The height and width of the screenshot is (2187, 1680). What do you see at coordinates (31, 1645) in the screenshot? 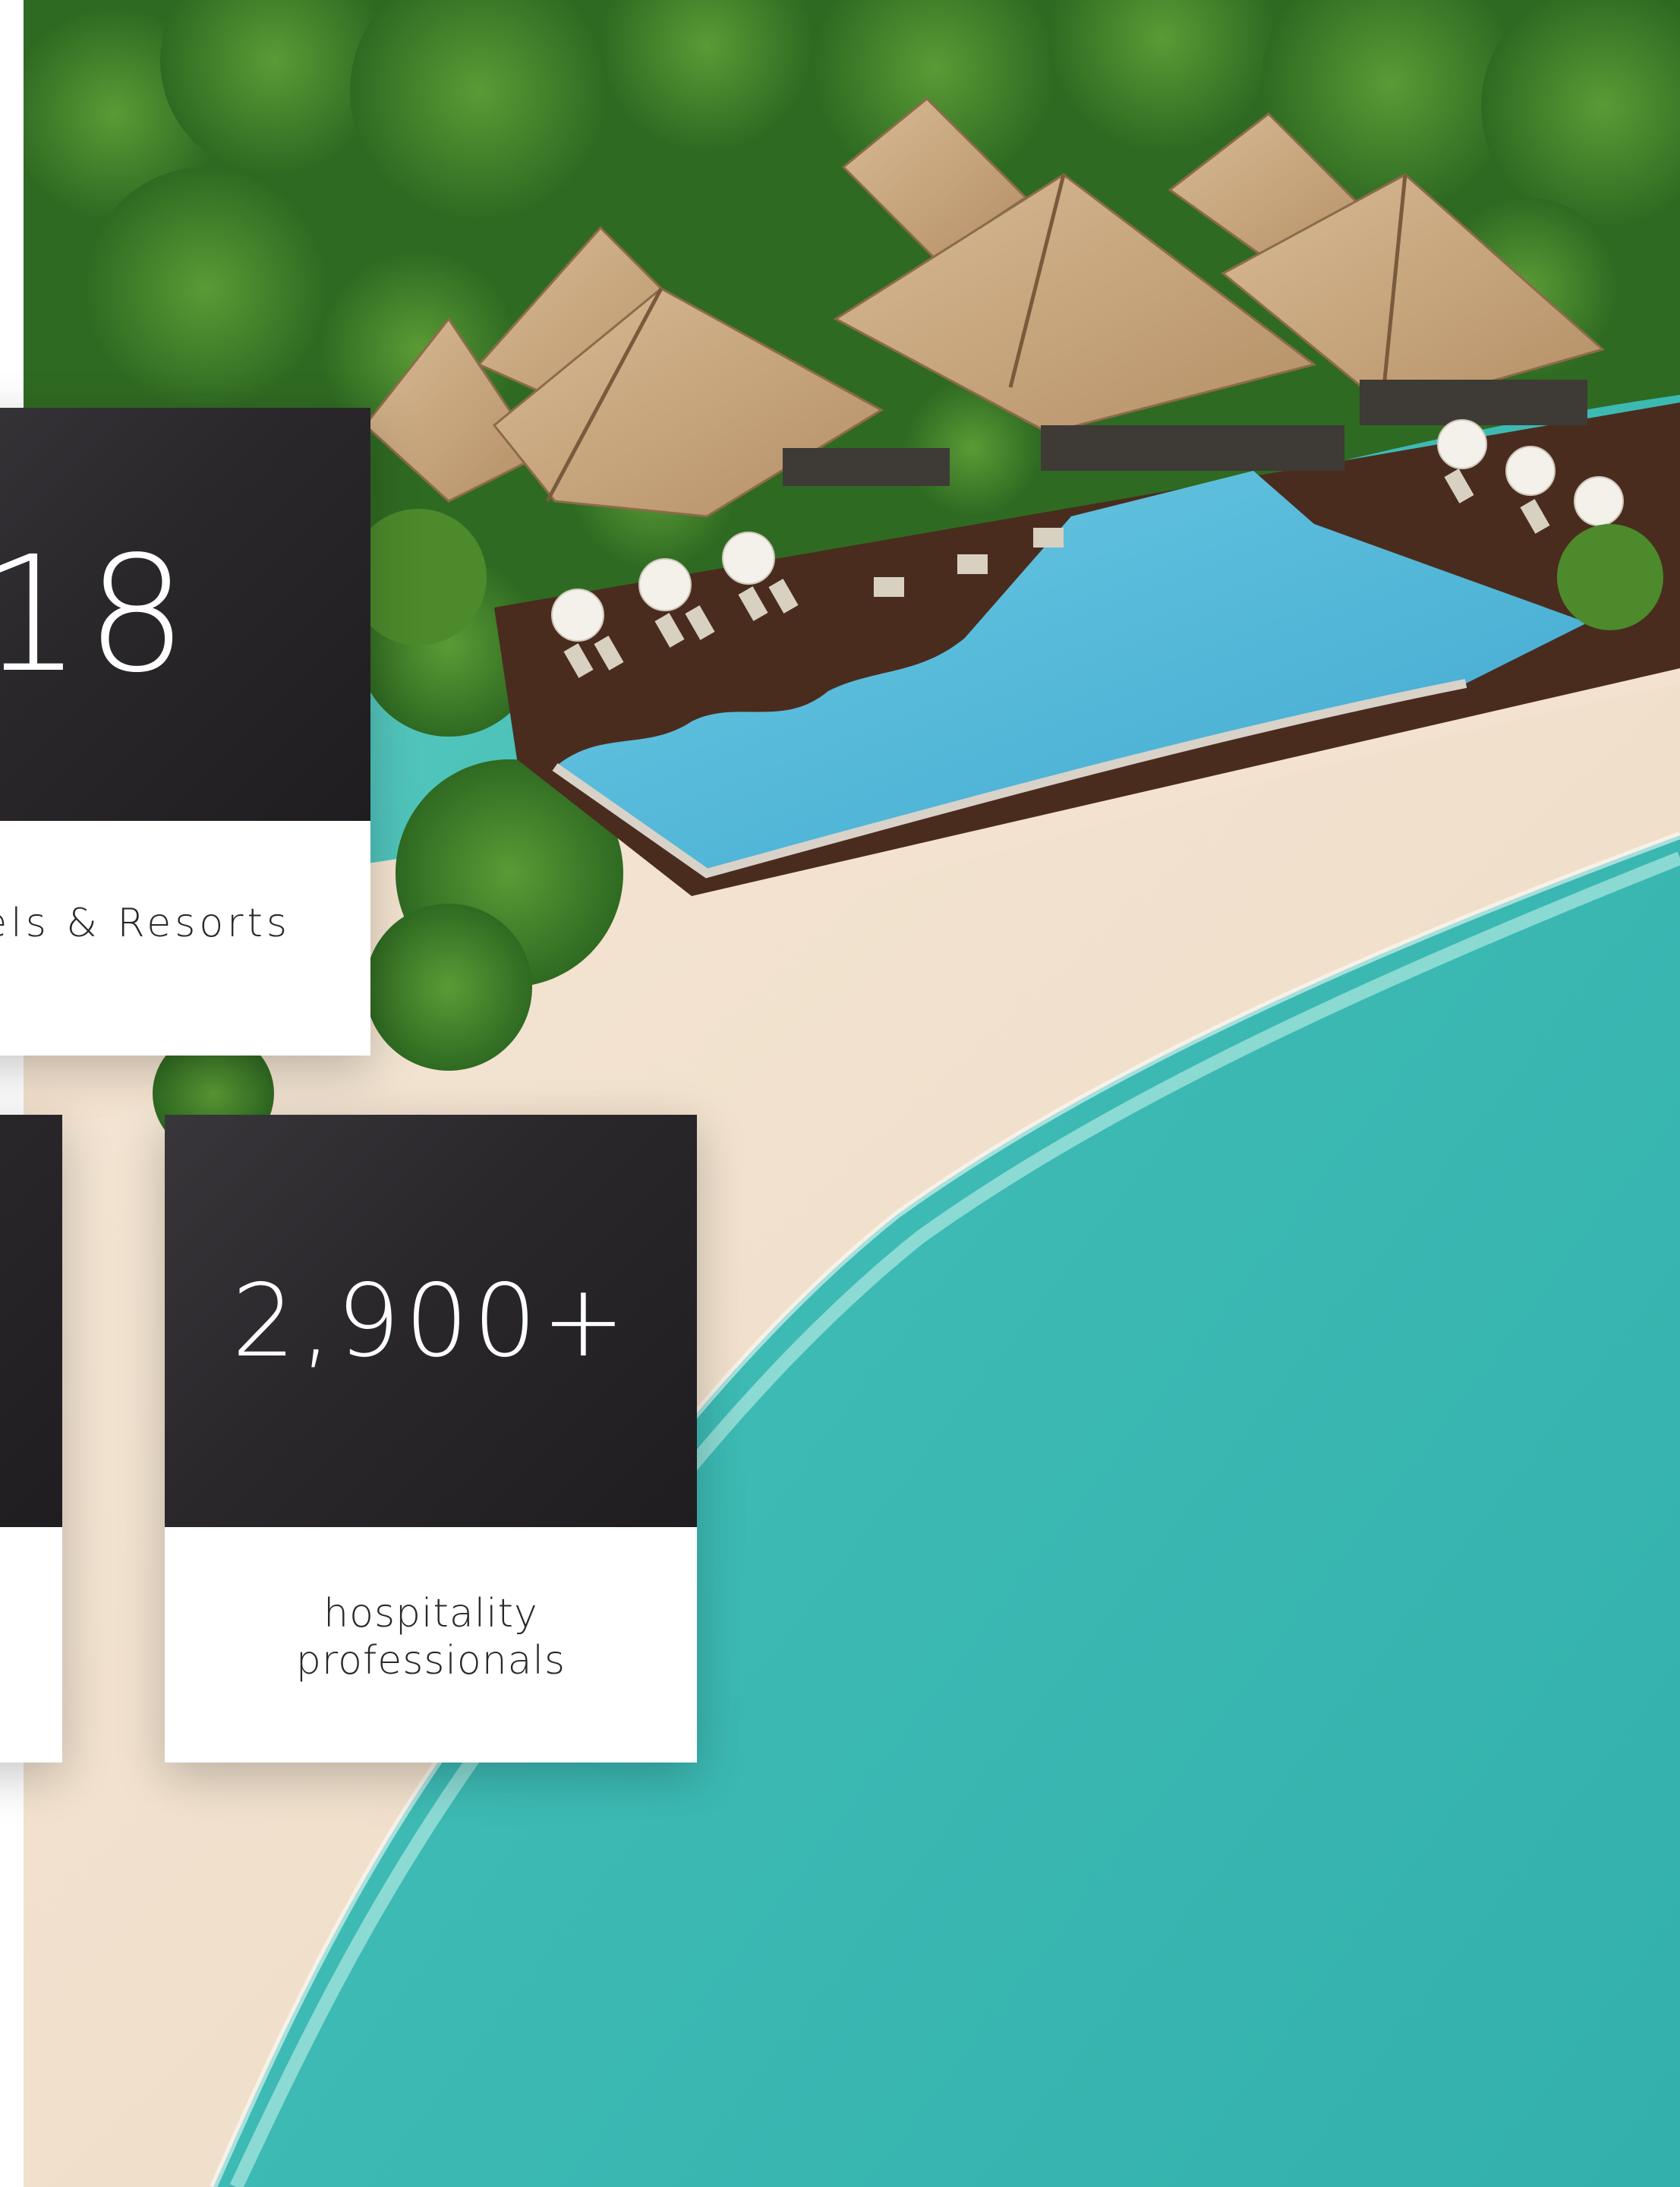
I see `stat-card-bottom` at bounding box center [31, 1645].